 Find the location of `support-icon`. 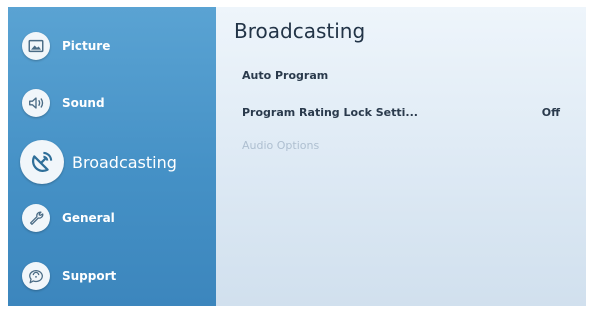

support-icon is located at coordinates (36, 276).